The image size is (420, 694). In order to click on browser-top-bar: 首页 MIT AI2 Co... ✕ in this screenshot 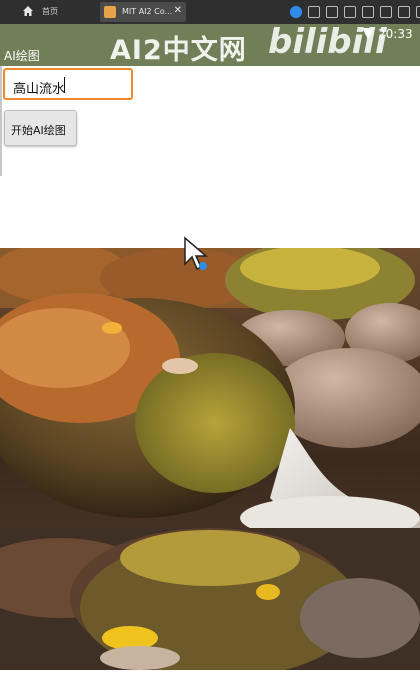, I will do `click(210, 12)`.